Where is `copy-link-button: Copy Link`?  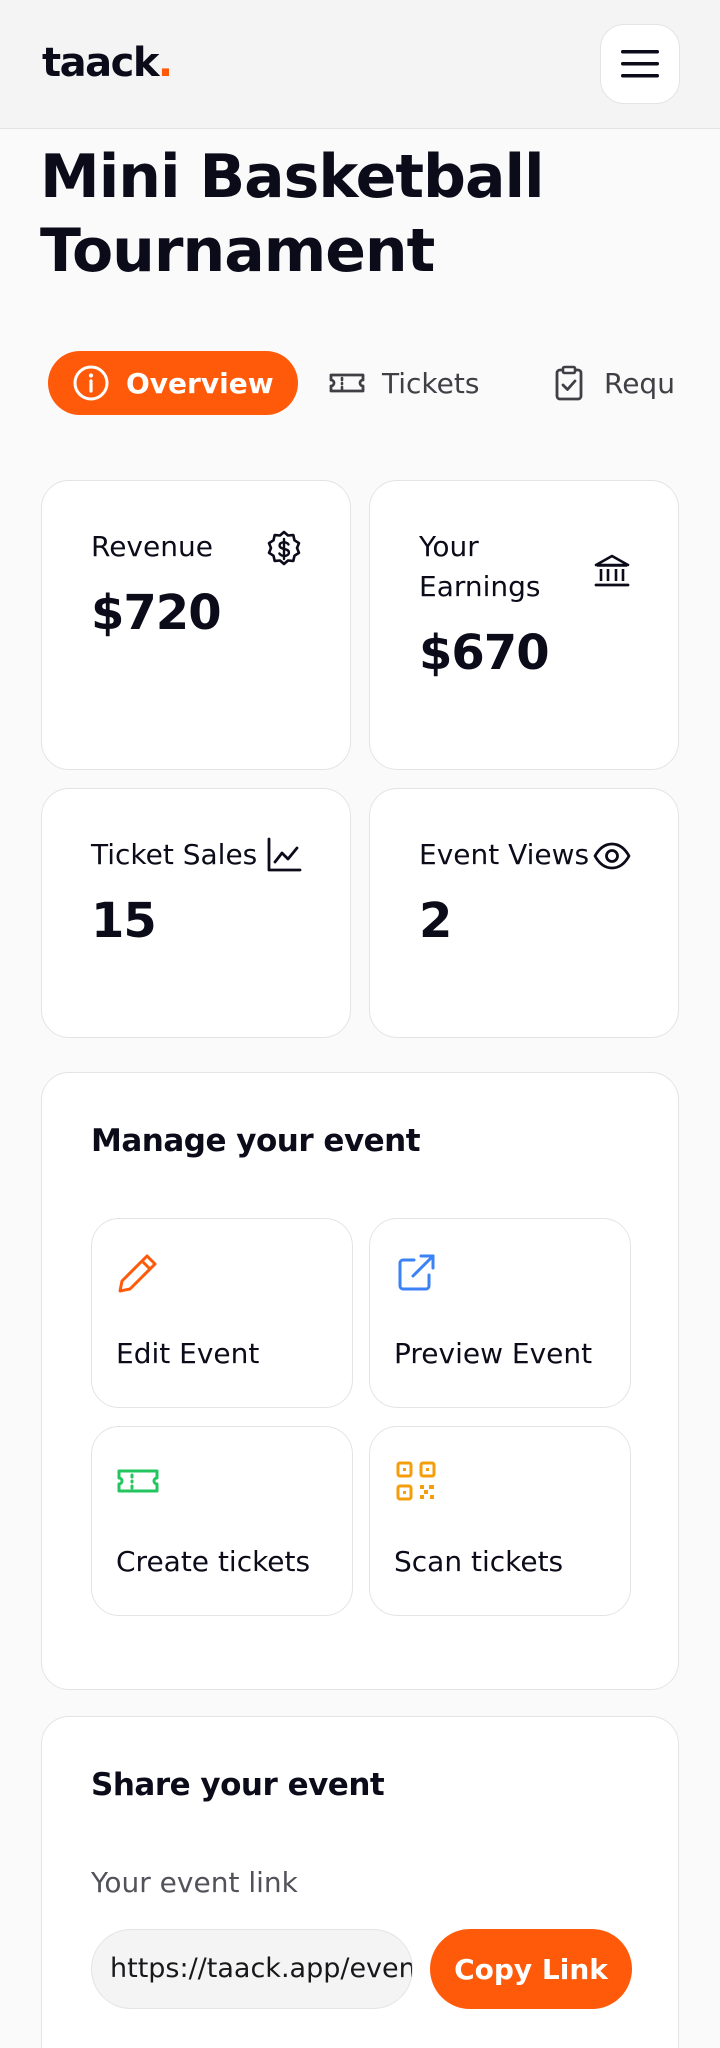
copy-link-button: Copy Link is located at coordinates (531, 1969).